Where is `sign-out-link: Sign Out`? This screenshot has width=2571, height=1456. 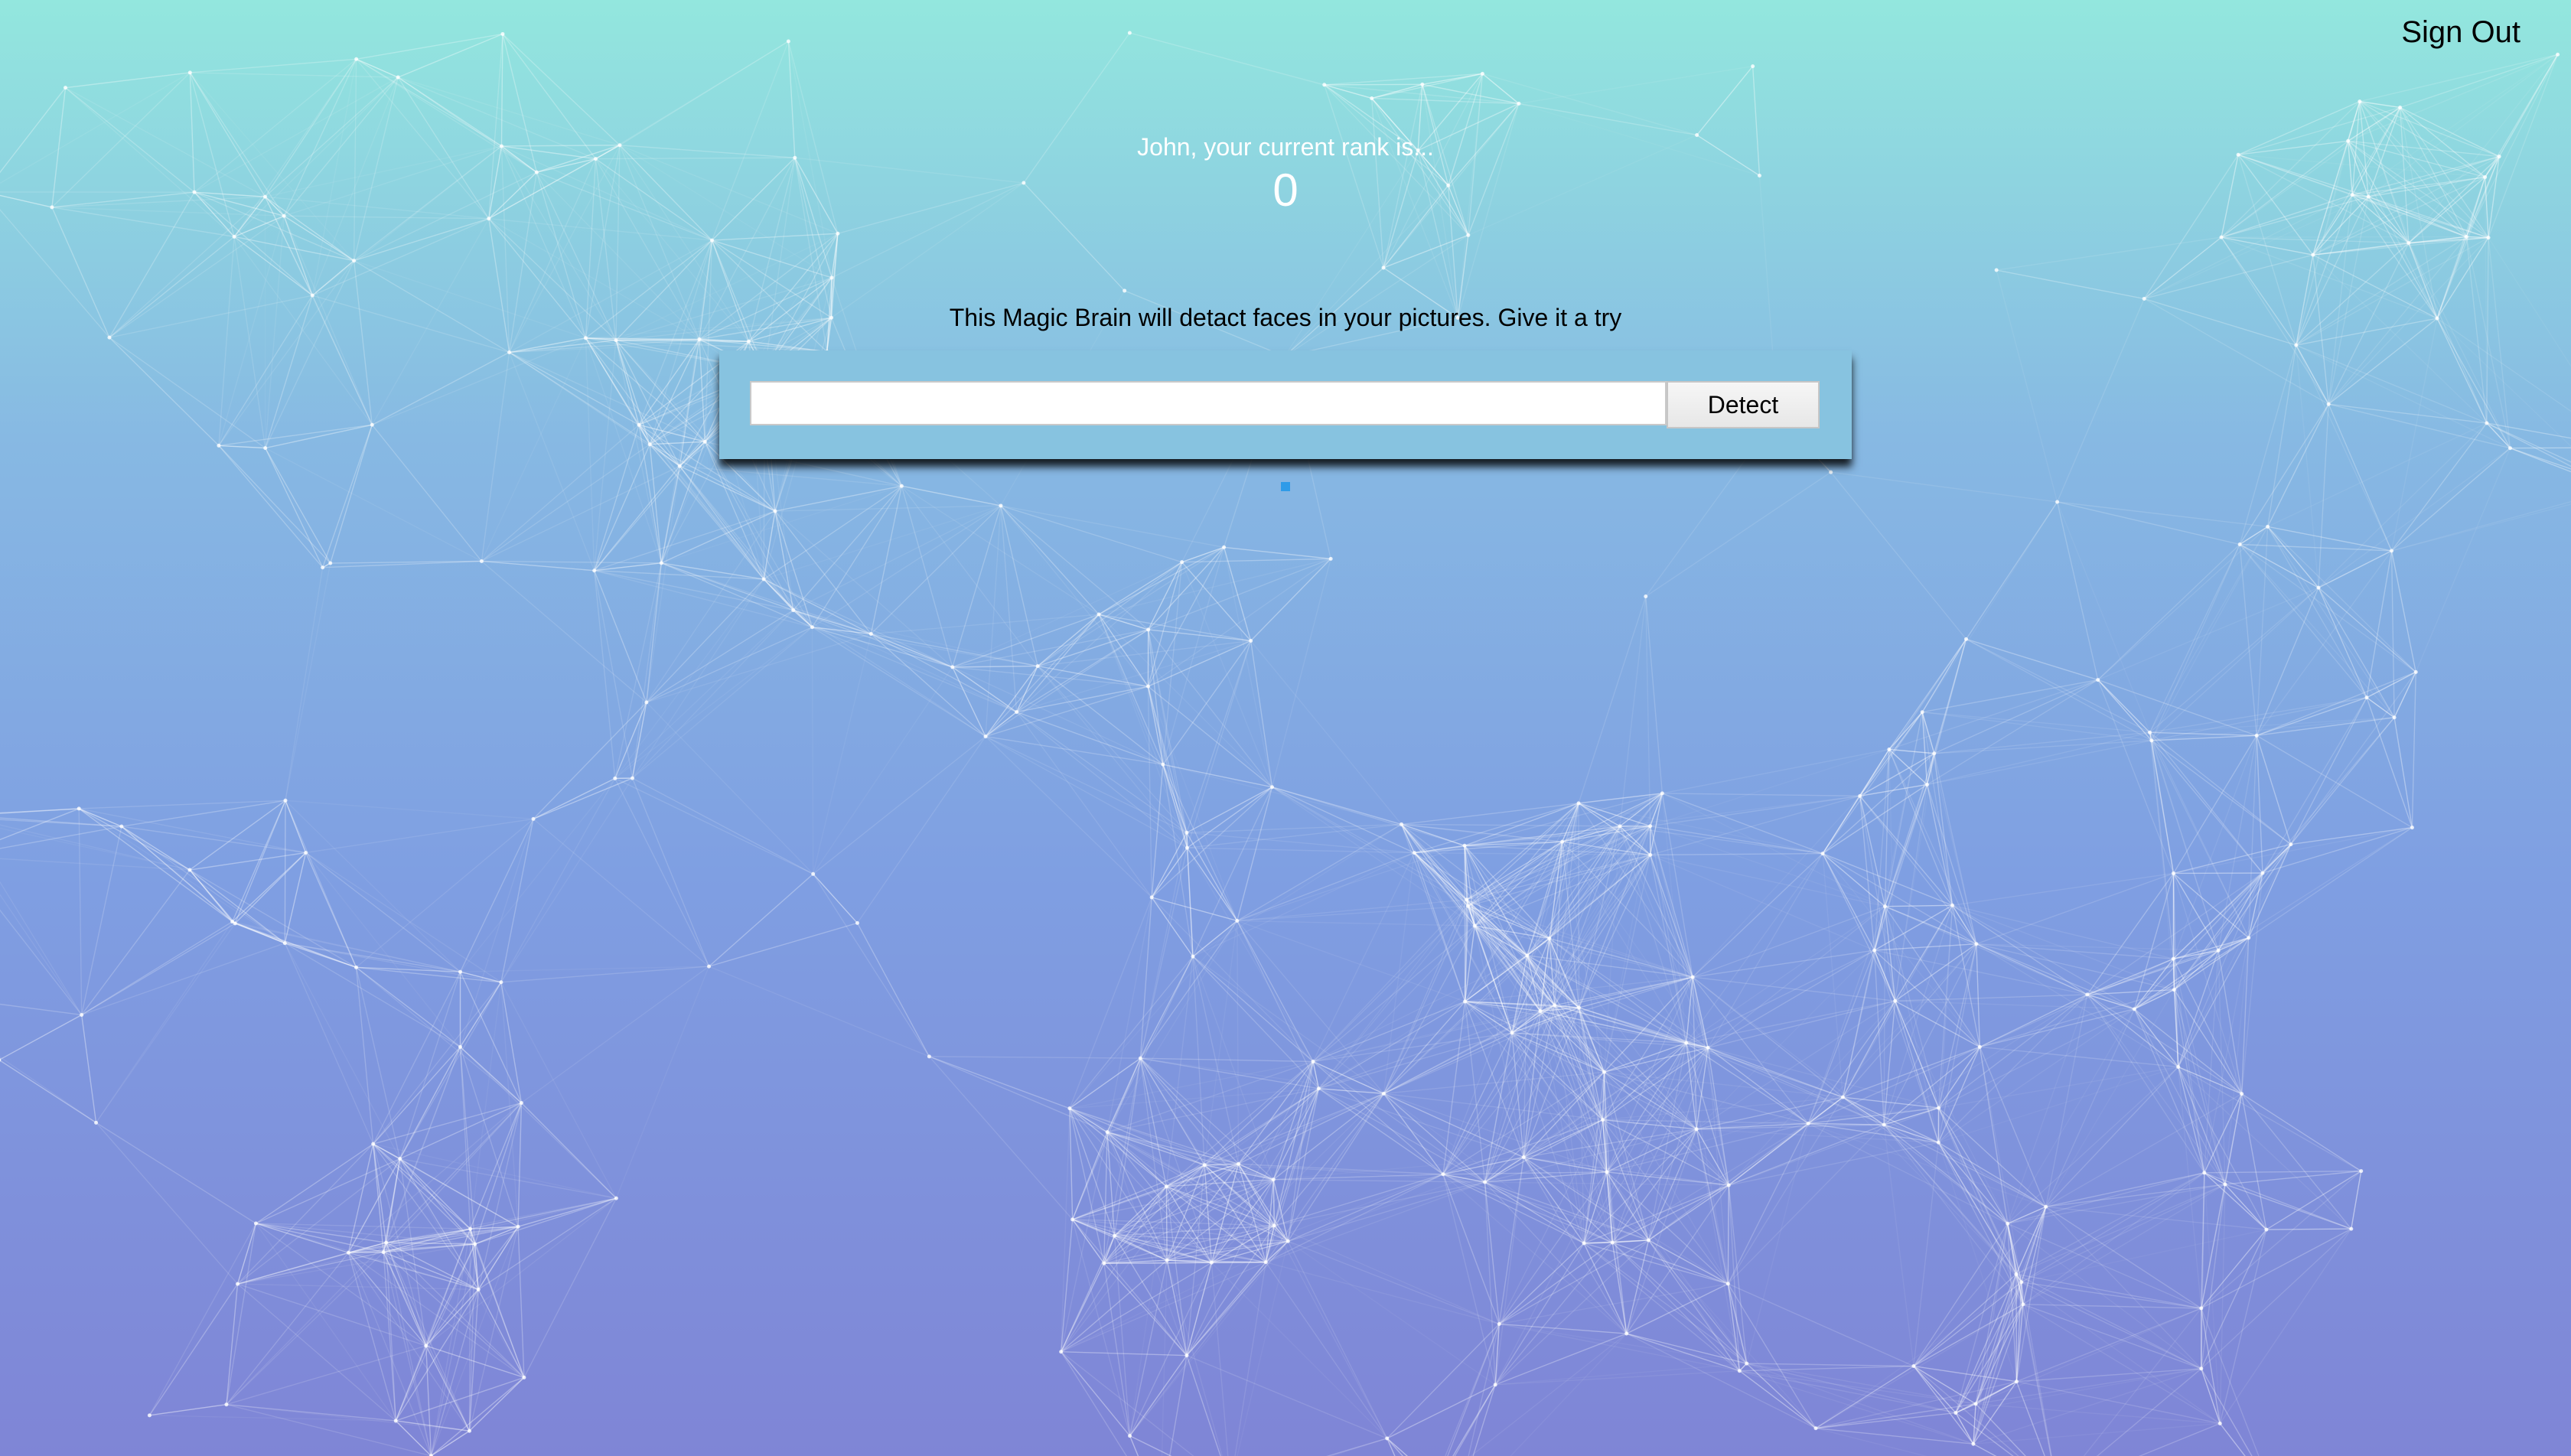
sign-out-link: Sign Out is located at coordinates (2460, 32).